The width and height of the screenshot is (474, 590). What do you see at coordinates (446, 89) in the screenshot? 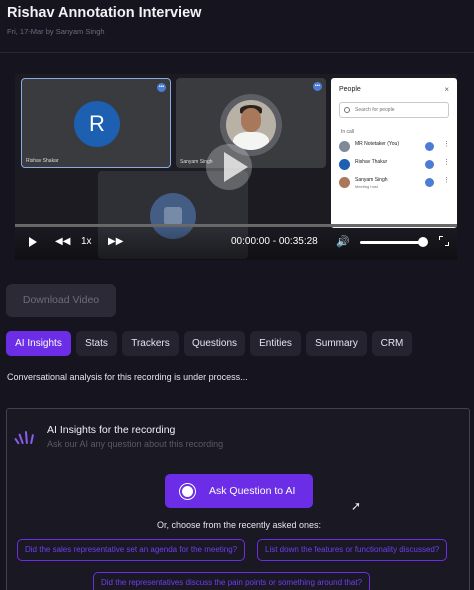
I see `close-icon: ×` at bounding box center [446, 89].